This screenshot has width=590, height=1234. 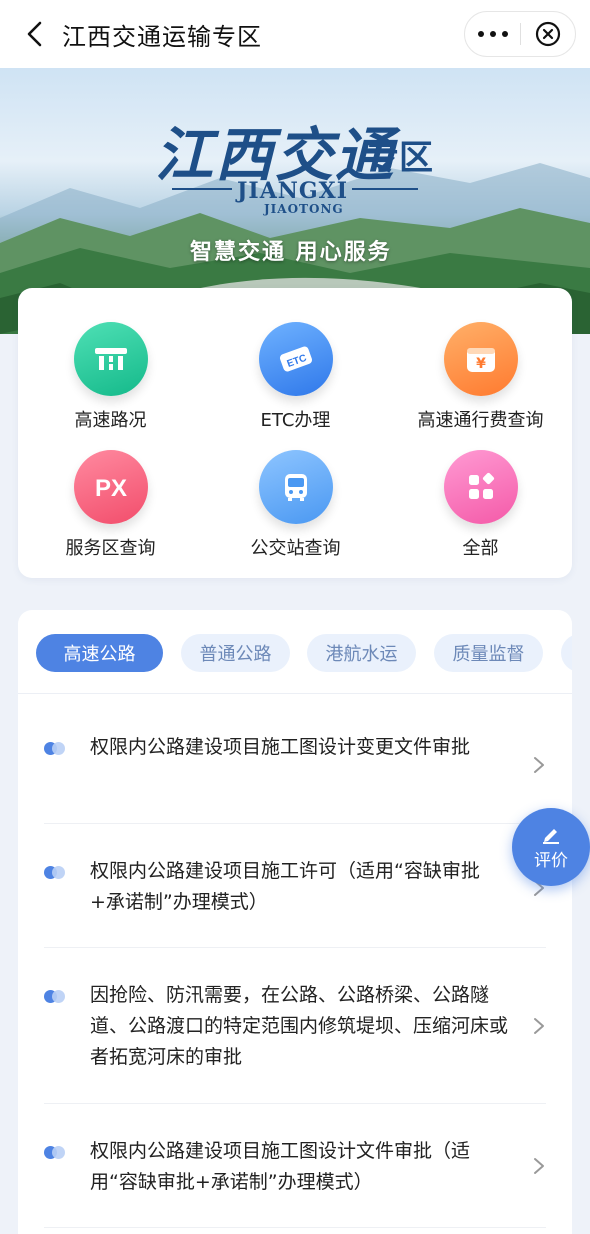 I want to click on svg-text: PX, so click(x=110, y=488).